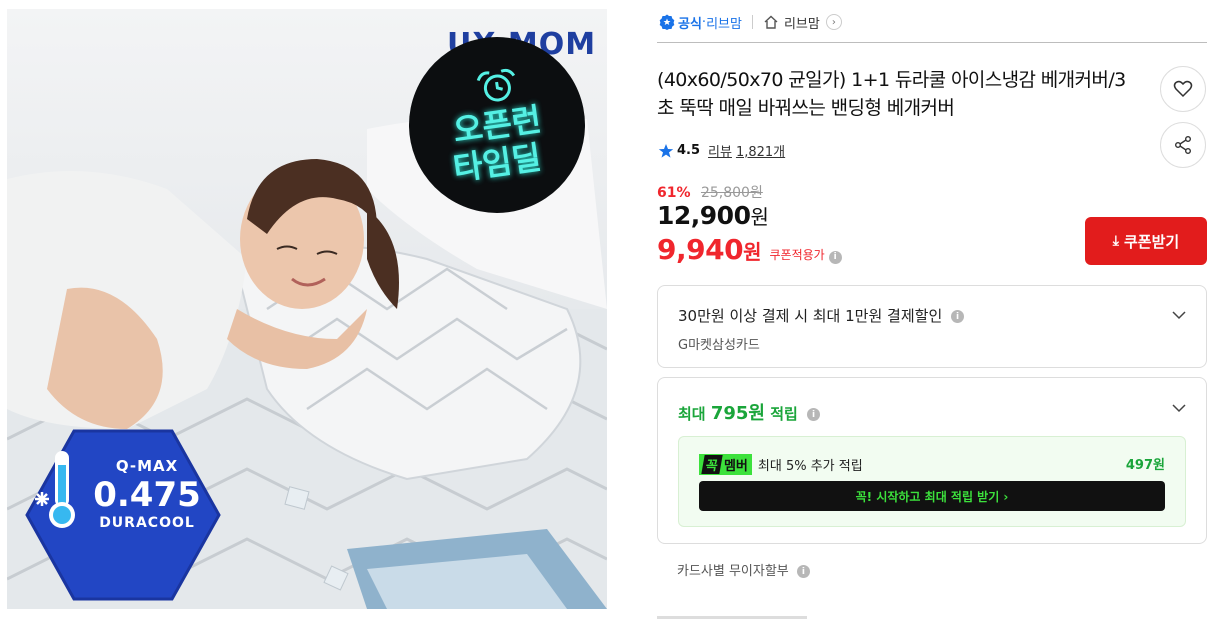  What do you see at coordinates (737, 413) in the screenshot?
I see `points-amount: 795원` at bounding box center [737, 413].